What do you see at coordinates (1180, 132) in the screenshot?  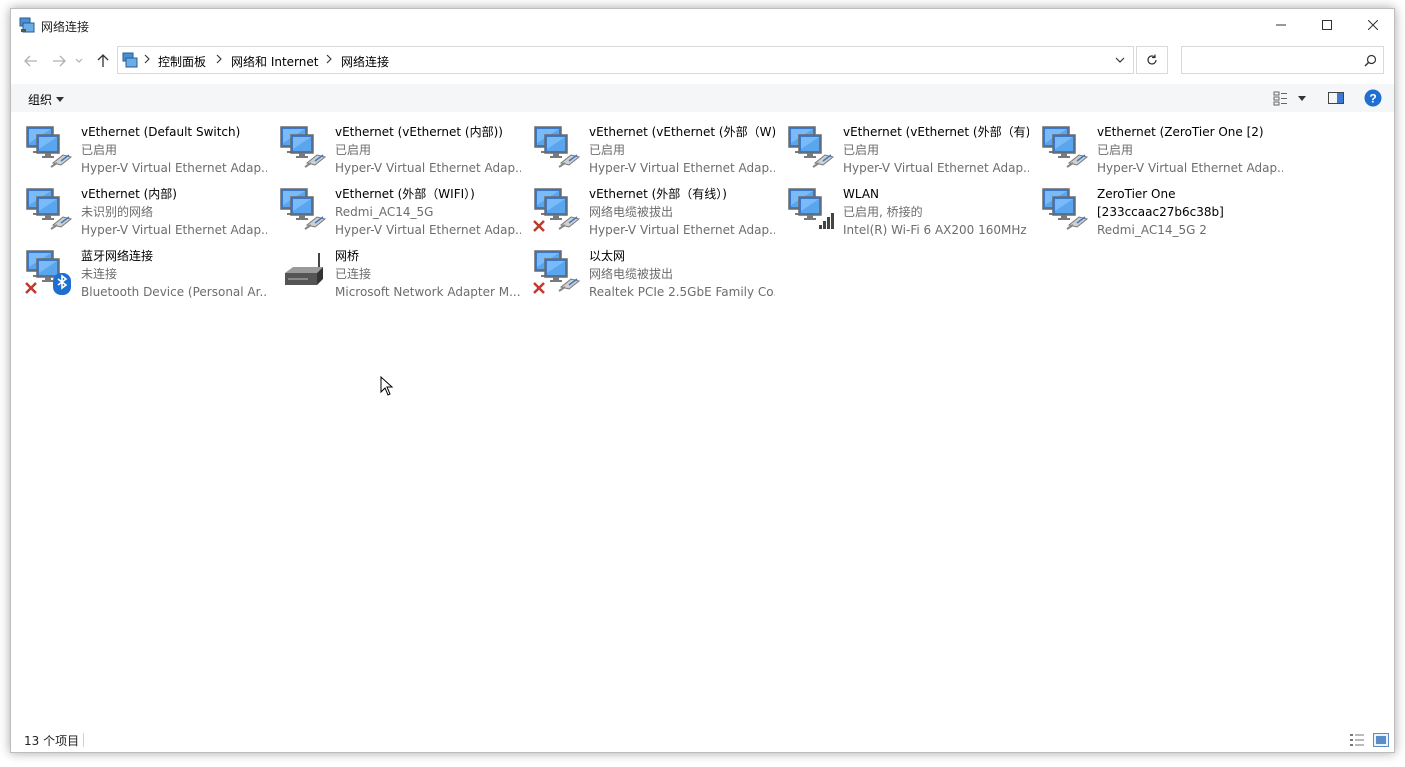 I see `connection-name: vEthernet (ZeroTier One [2)` at bounding box center [1180, 132].